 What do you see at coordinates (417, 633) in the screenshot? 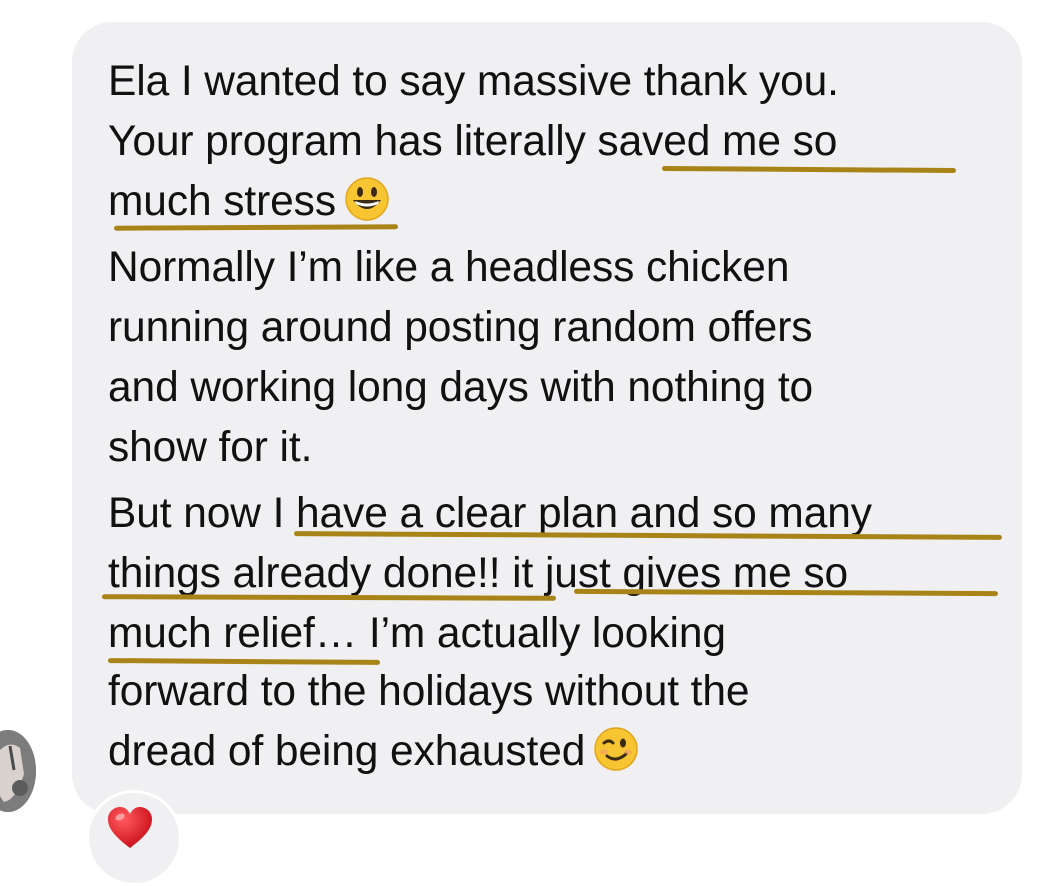
I see `message-line: much relief… I’m actually looking` at bounding box center [417, 633].